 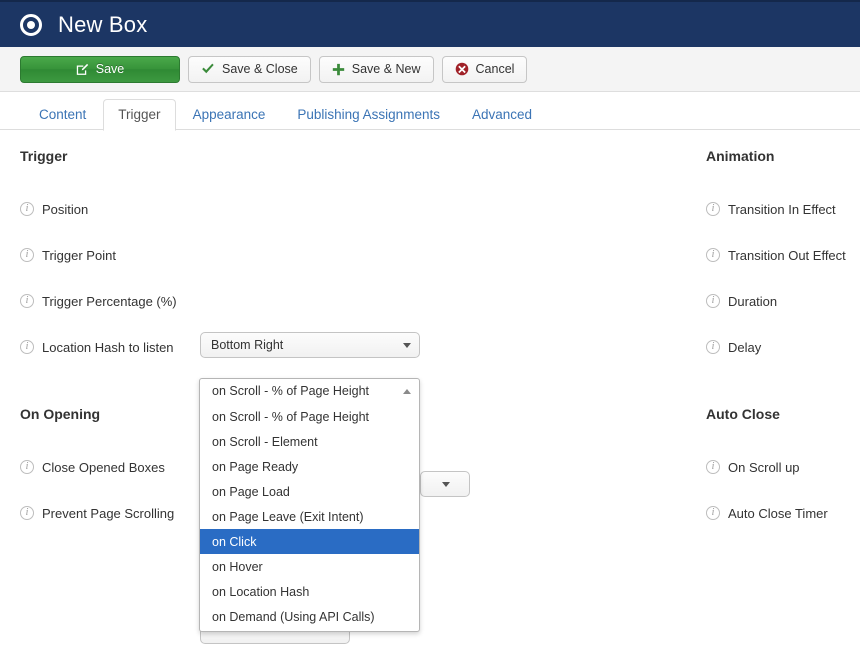 I want to click on tab-trigger-label: Trigger, so click(x=139, y=114).